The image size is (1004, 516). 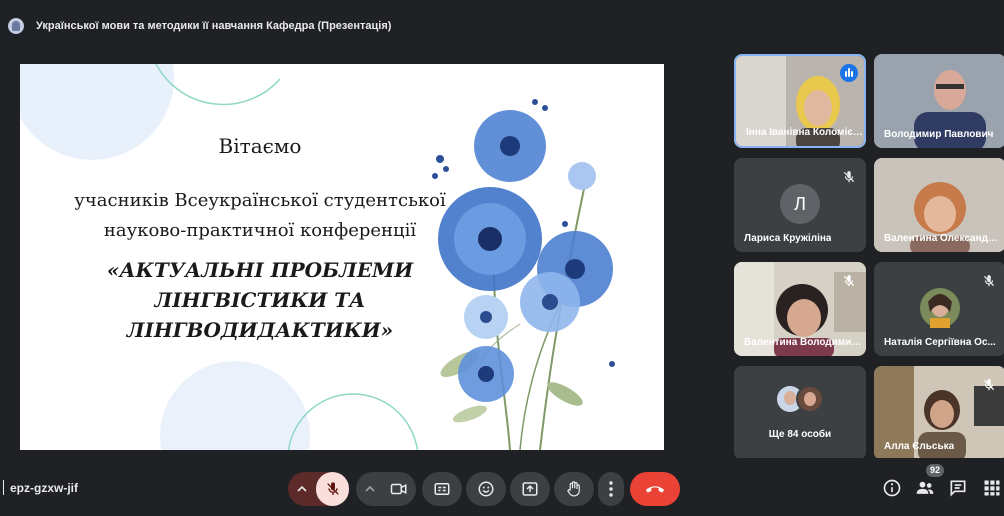 I want to click on participant-tile: Алла Єльська, so click(x=939, y=413).